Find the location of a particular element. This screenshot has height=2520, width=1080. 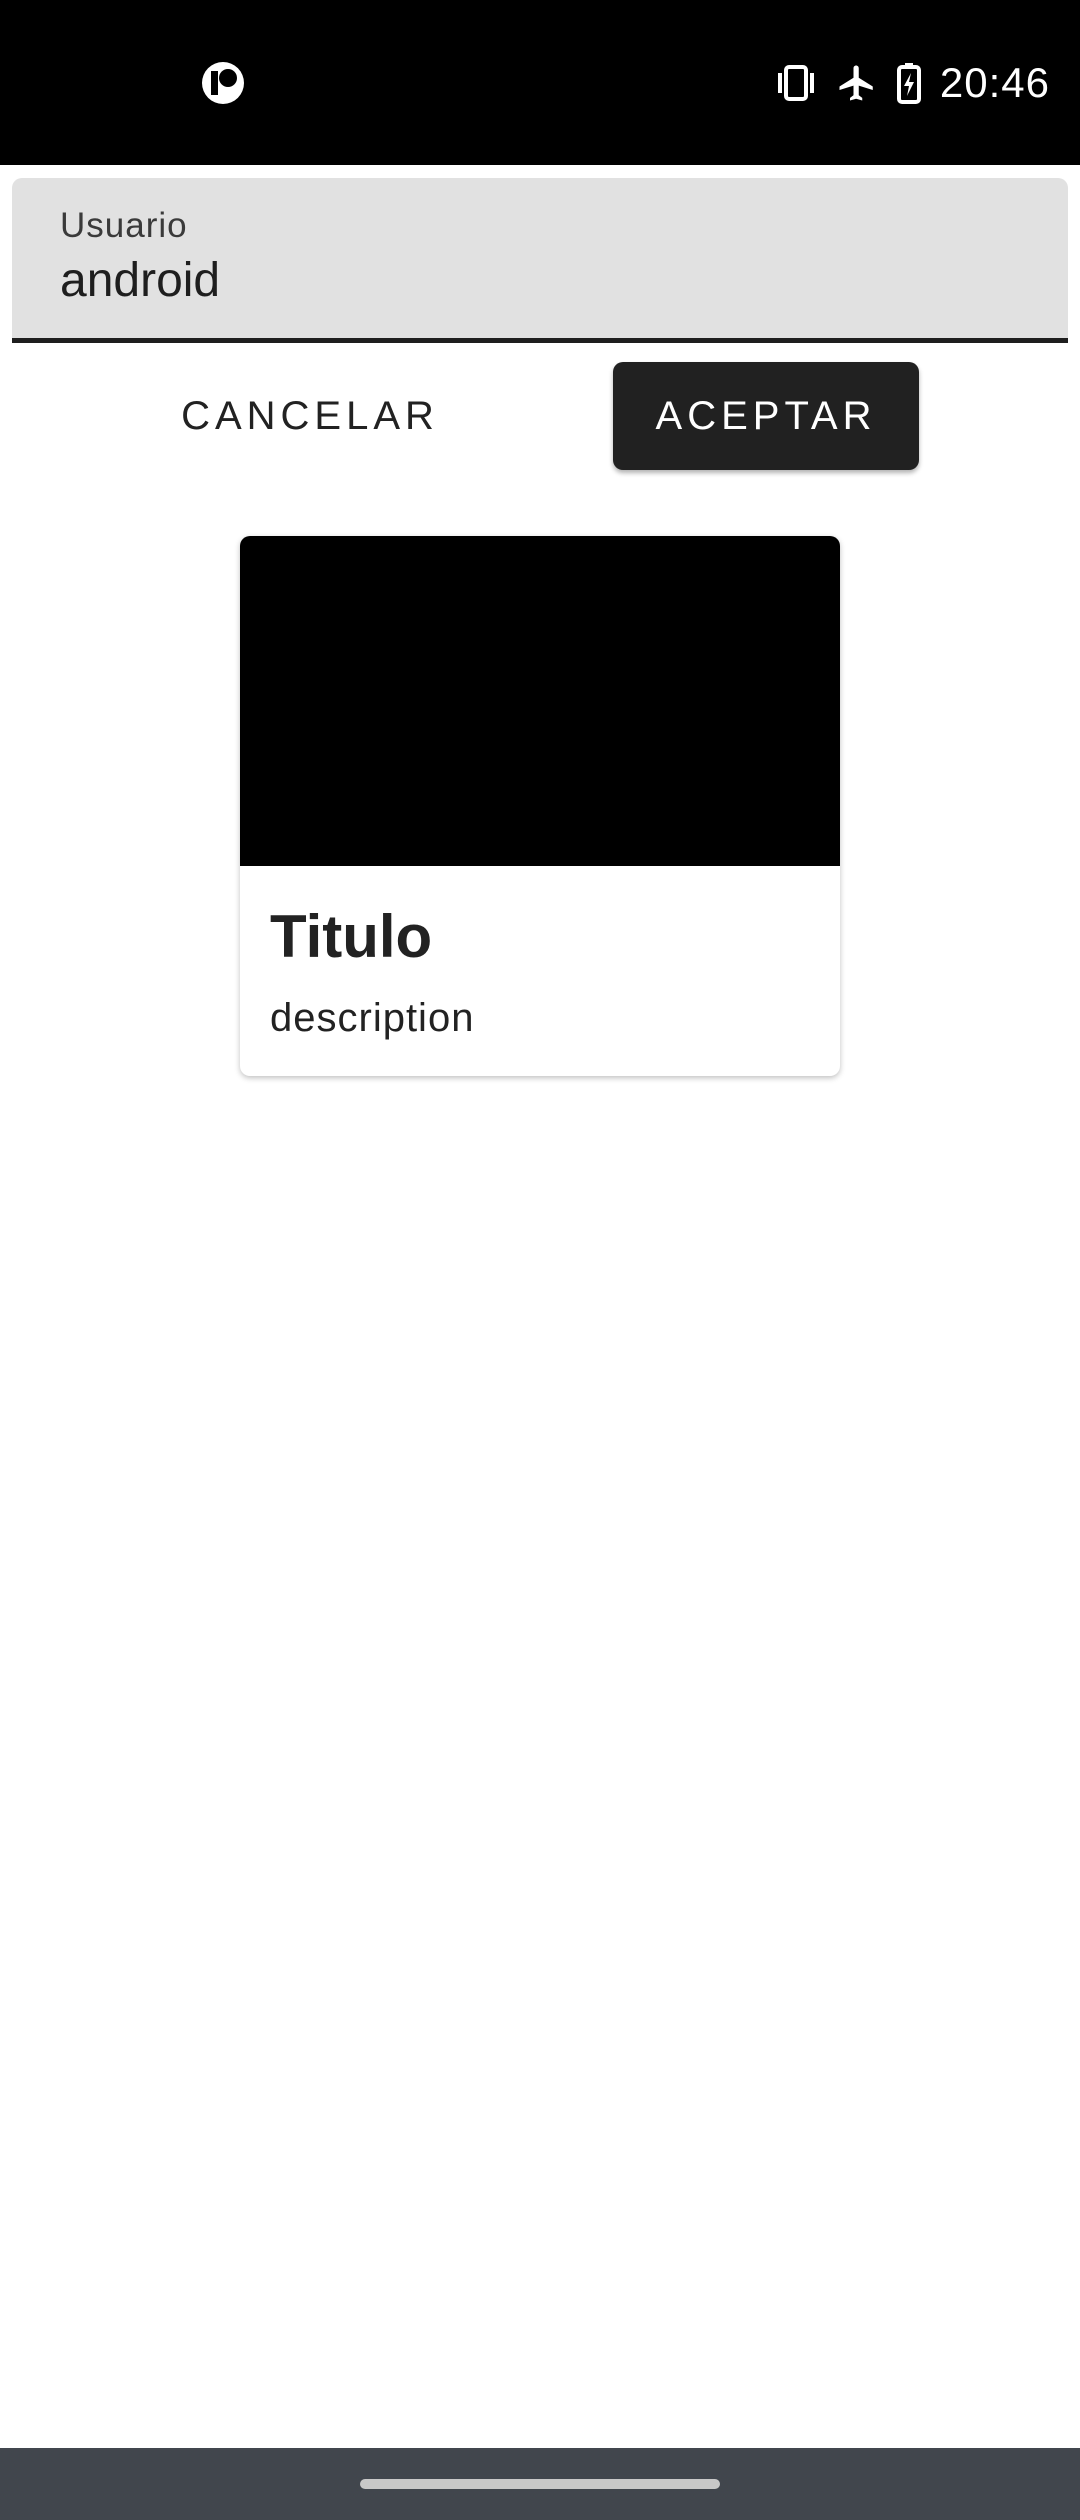

card-description: description is located at coordinates (372, 1018).